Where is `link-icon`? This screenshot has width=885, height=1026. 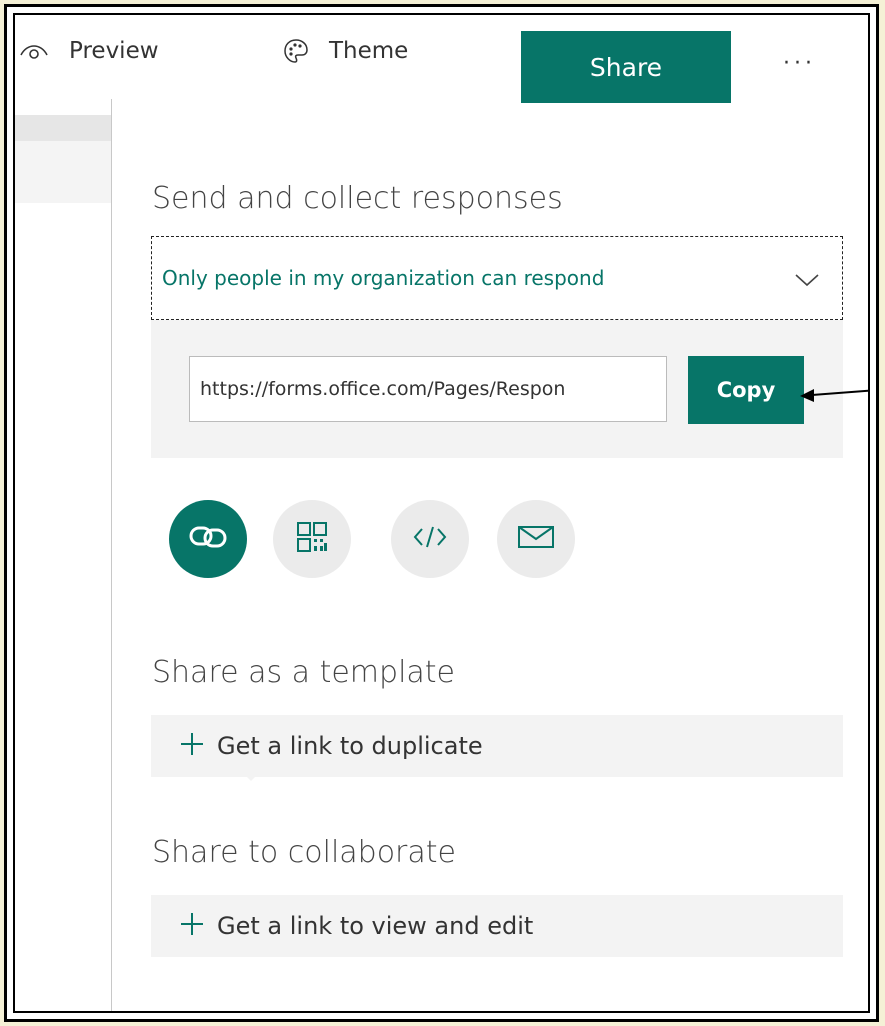
link-icon is located at coordinates (208, 539).